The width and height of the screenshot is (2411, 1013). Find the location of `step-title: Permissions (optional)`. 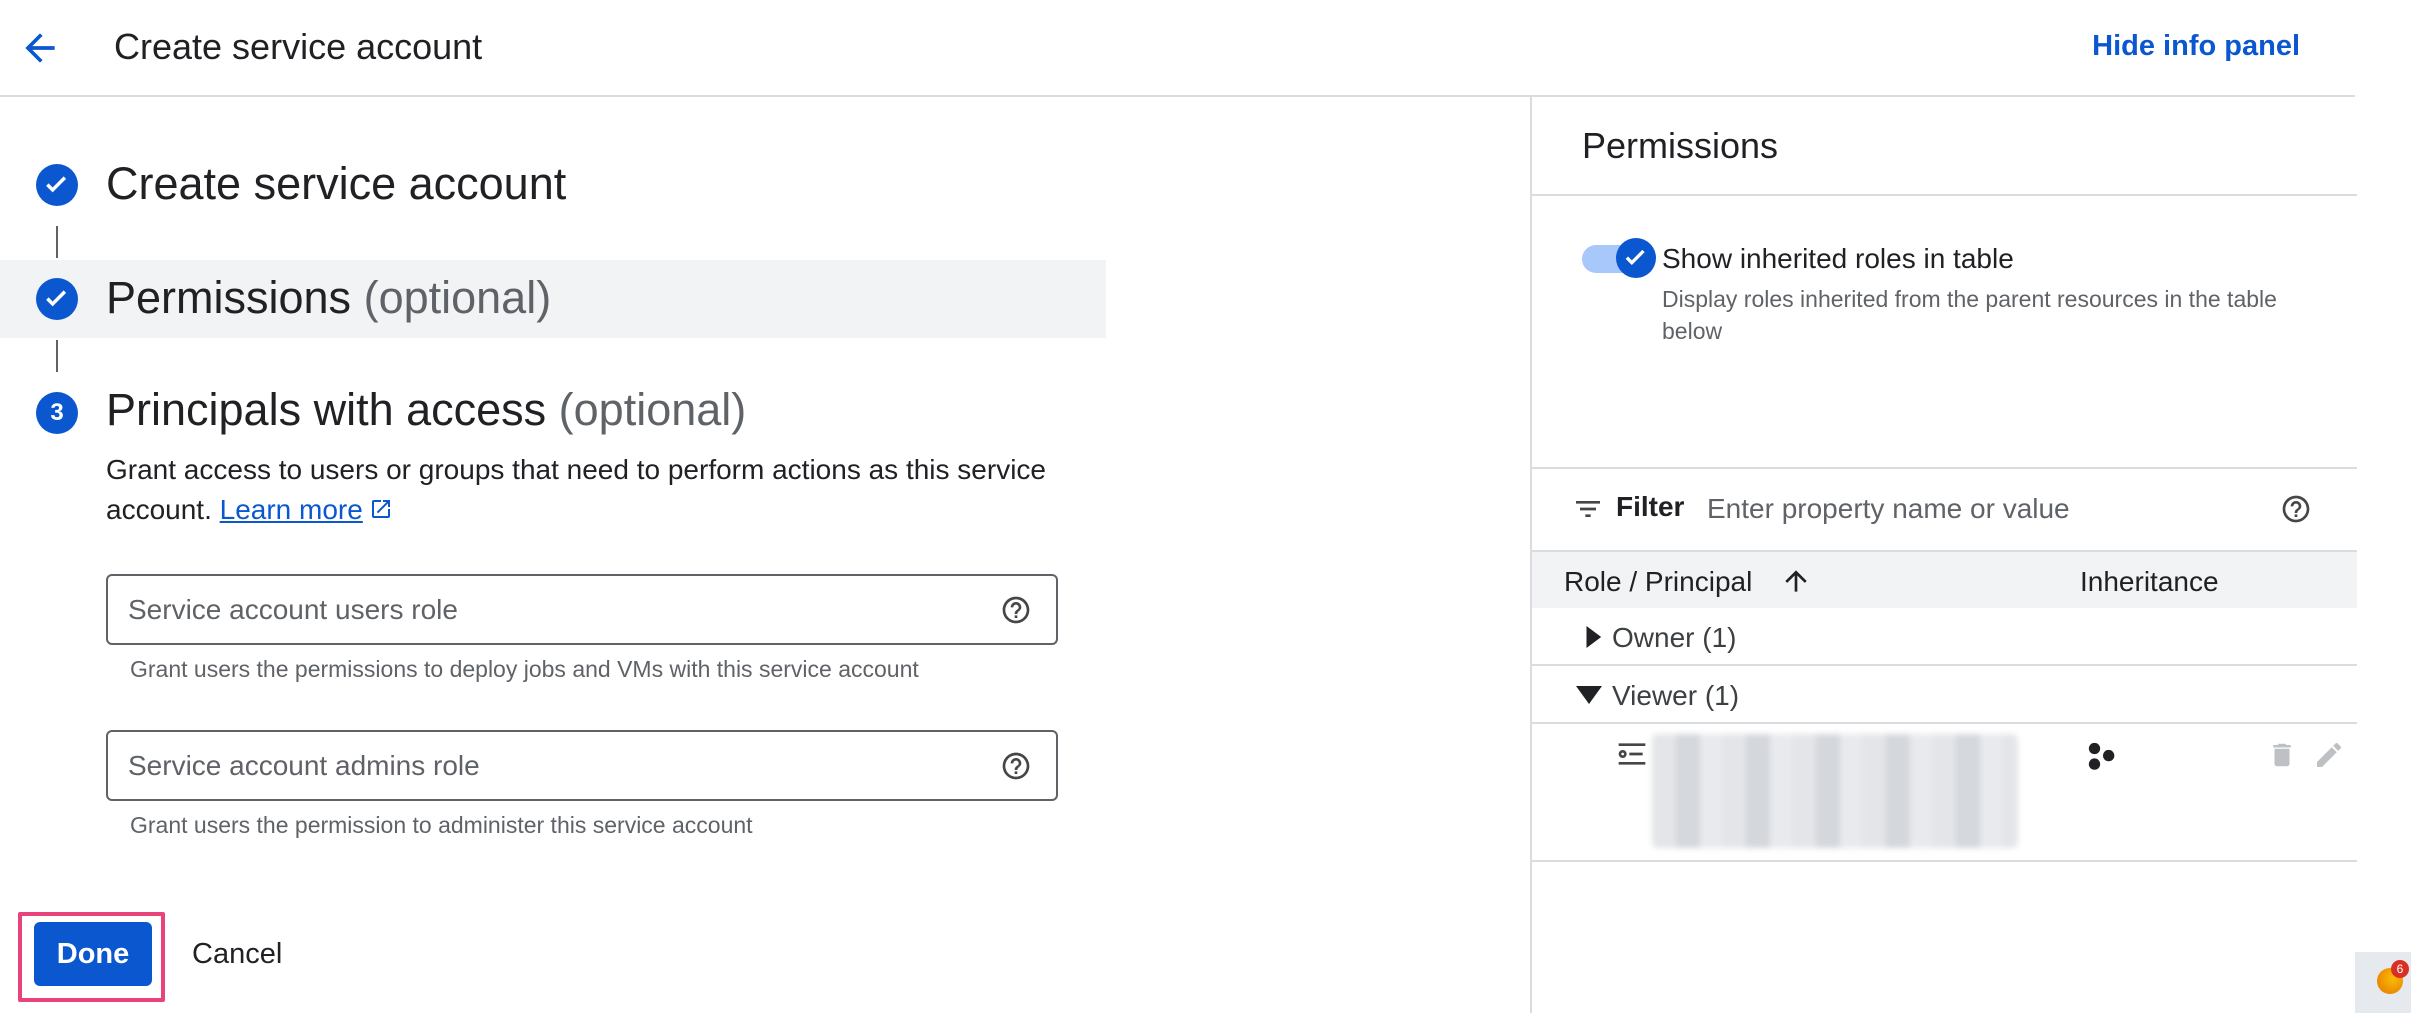

step-title: Permissions (optional) is located at coordinates (328, 298).